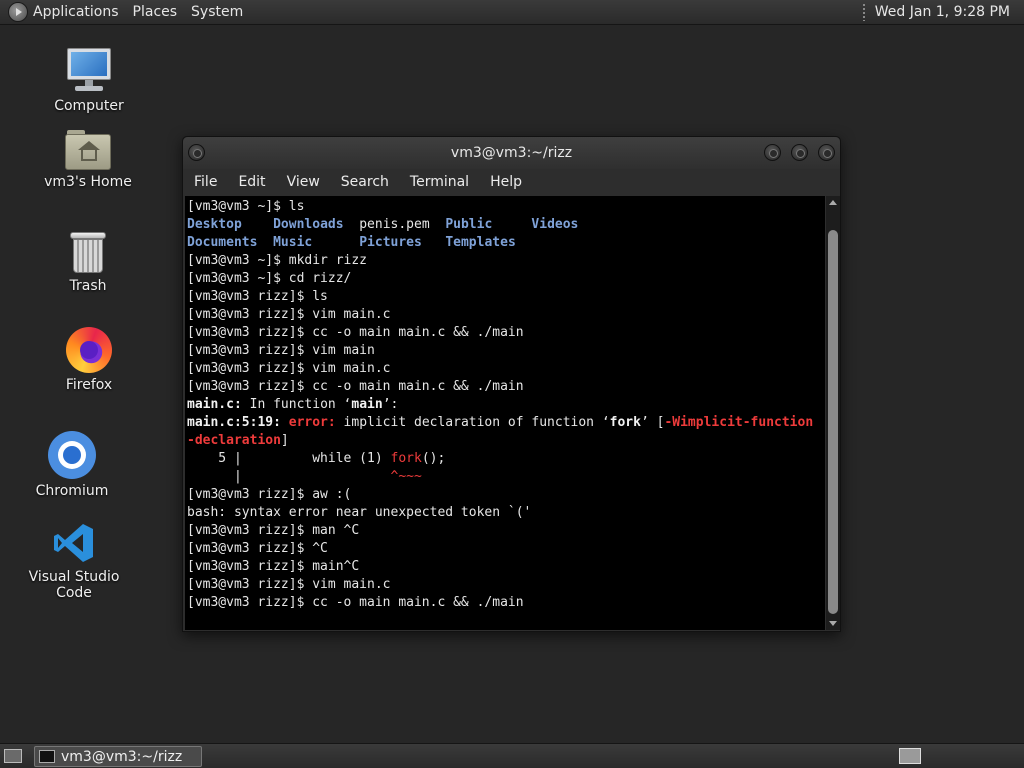 Image resolution: width=1024 pixels, height=768 pixels. Describe the element at coordinates (88, 252) in the screenshot. I see `trash-icon` at that location.